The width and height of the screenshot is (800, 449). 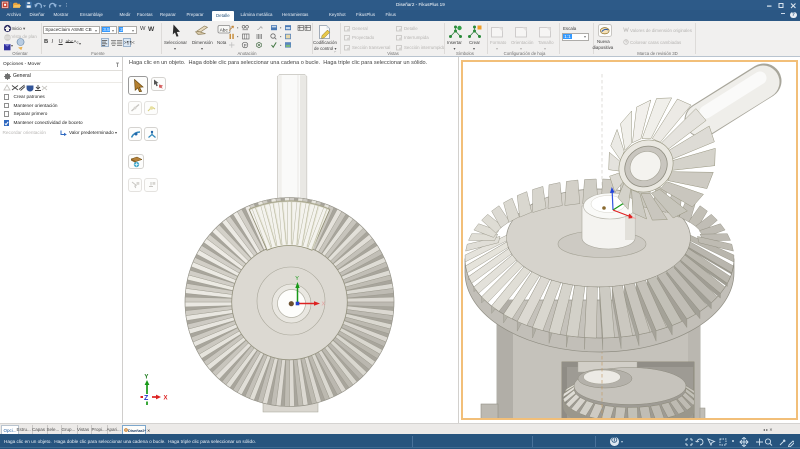 I want to click on svg-text: Z, so click(x=146, y=398).